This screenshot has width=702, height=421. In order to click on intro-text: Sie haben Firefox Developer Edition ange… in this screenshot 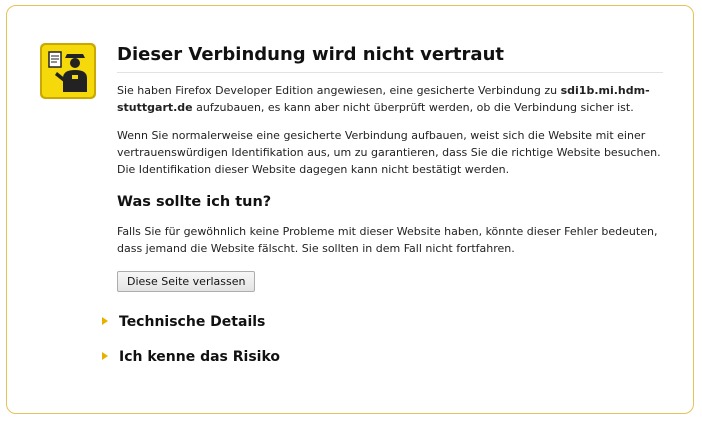, I will do `click(390, 99)`.